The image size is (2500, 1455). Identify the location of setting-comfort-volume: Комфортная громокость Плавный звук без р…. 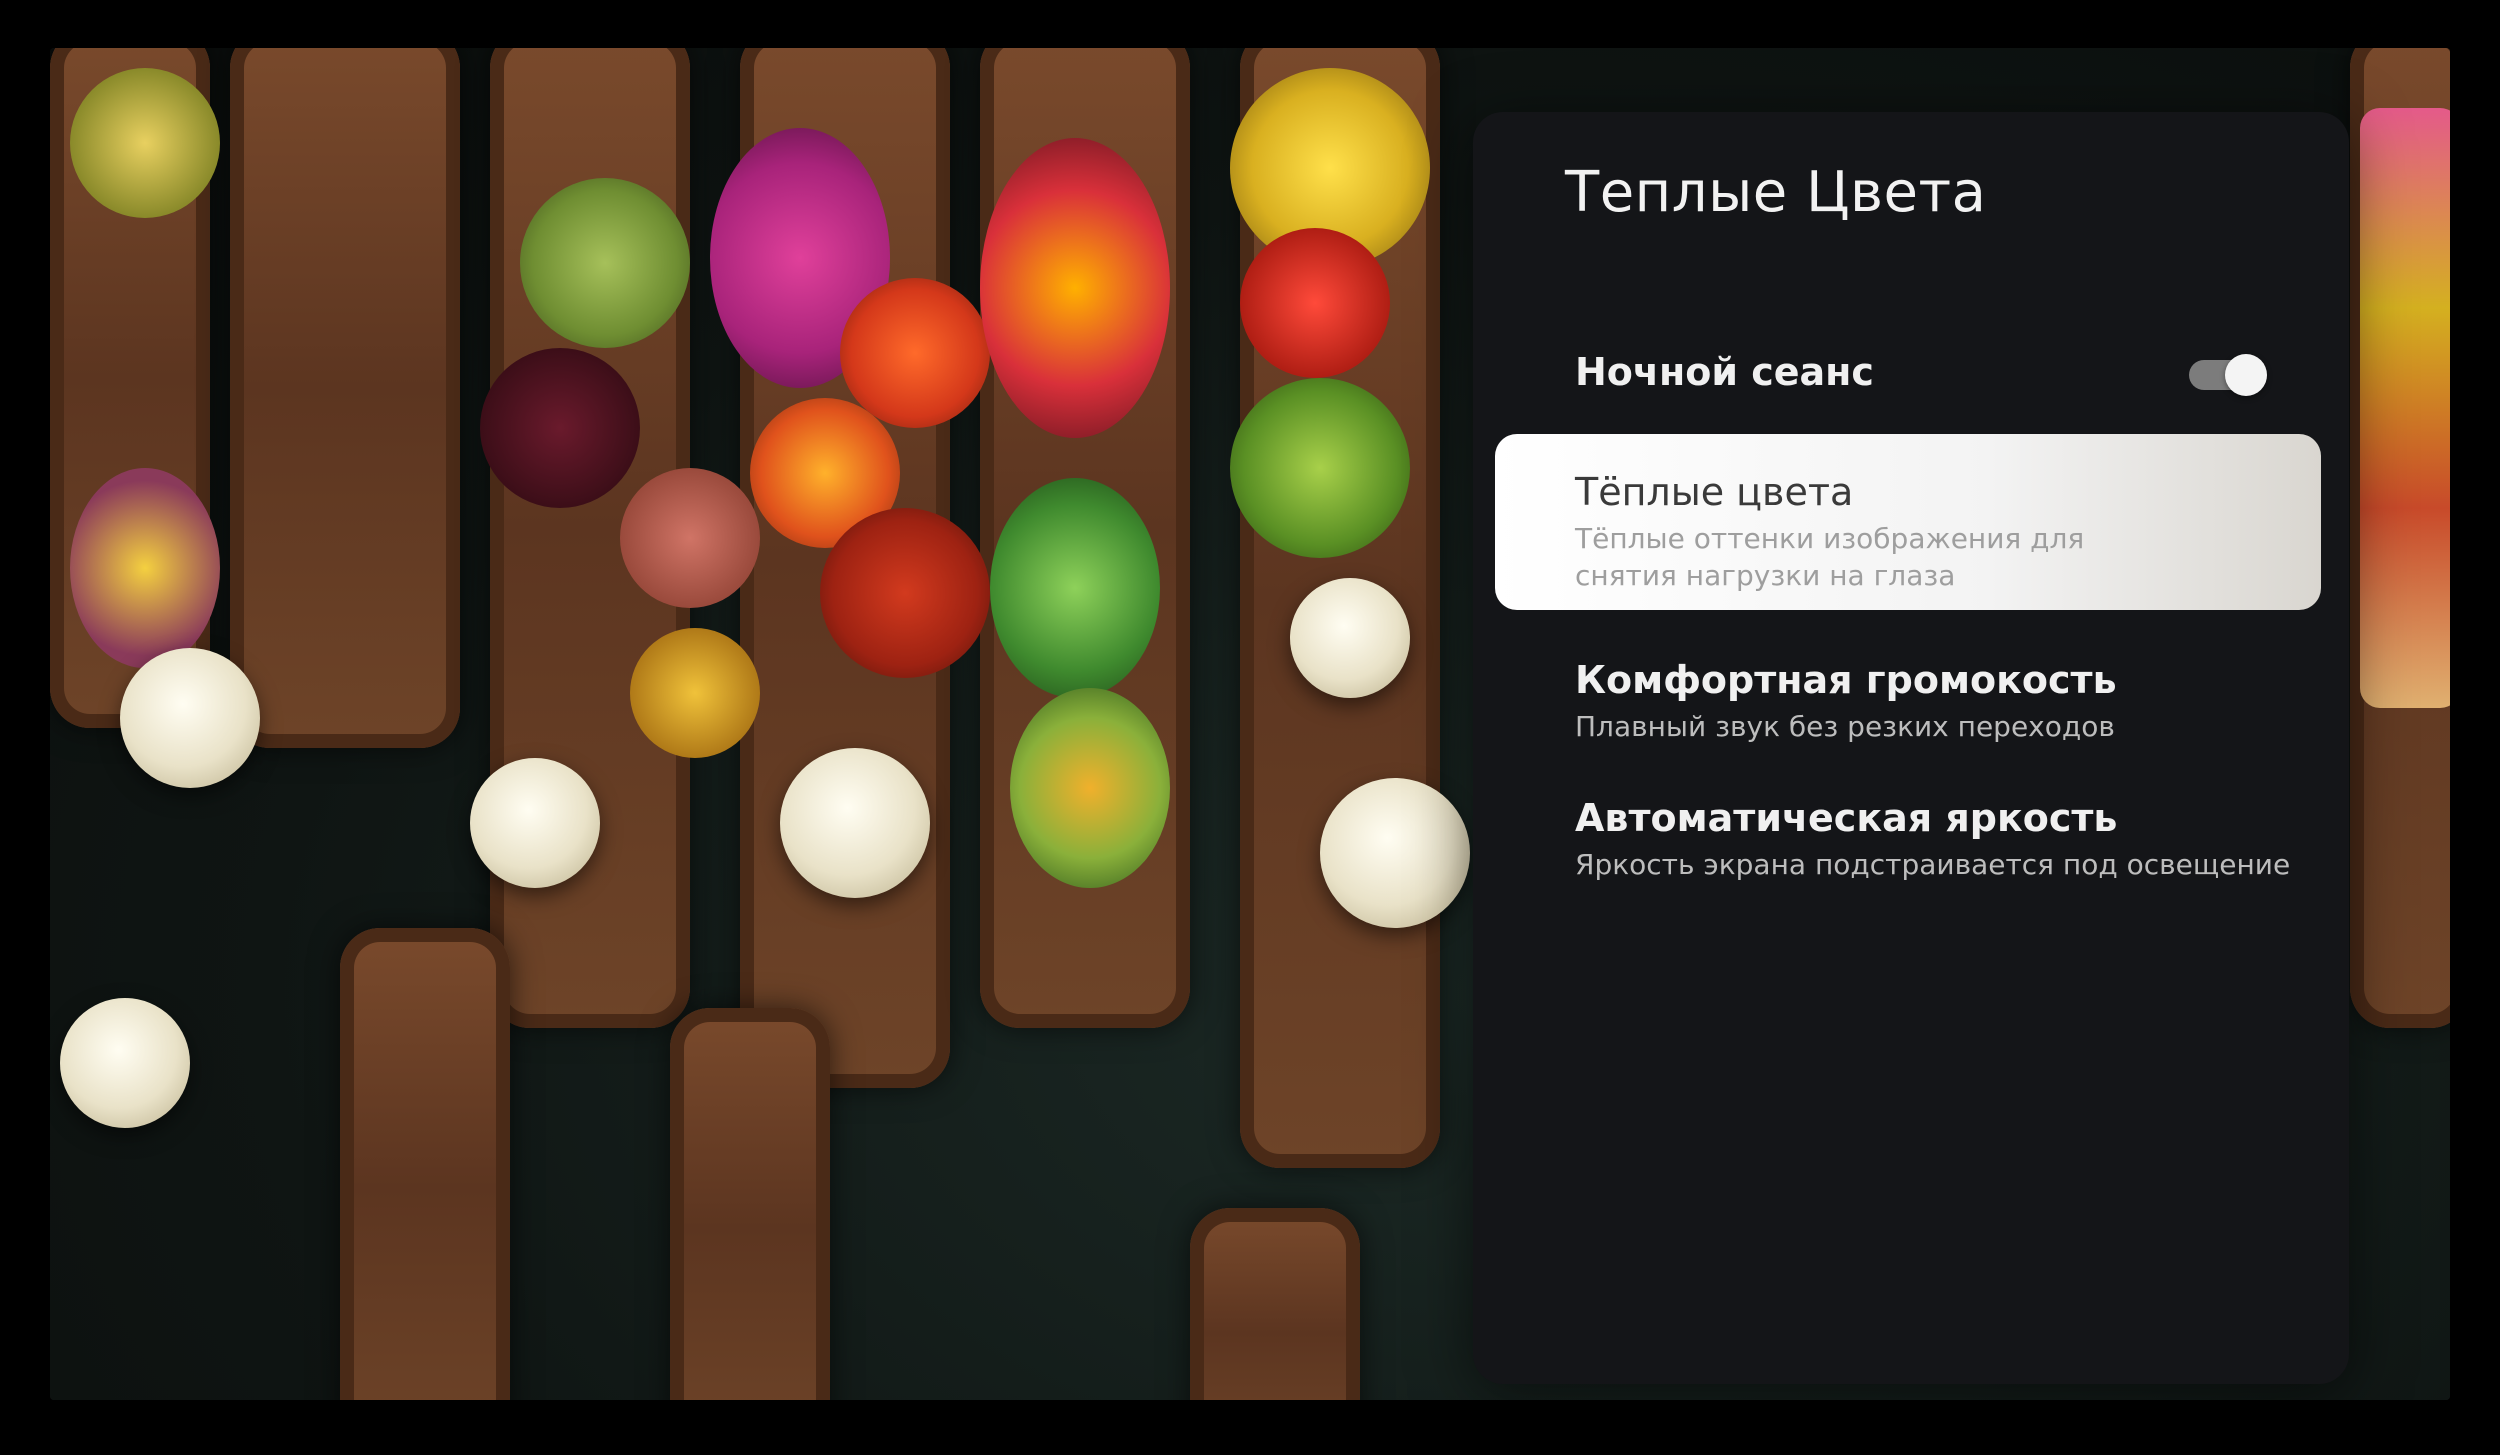
(1908, 705).